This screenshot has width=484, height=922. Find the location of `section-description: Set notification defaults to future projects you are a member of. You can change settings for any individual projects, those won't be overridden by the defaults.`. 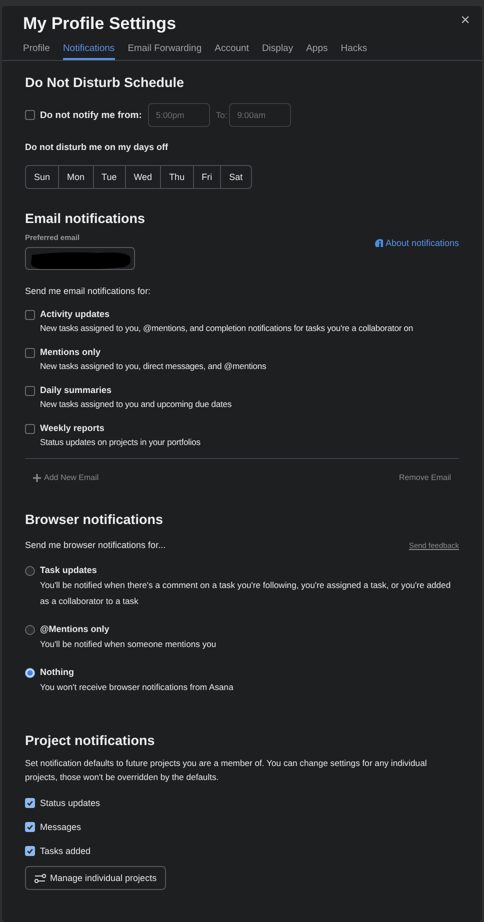

section-description: Set notification defaults to future projects you are a member of. You can change settings for any individual projects, those won't be overridden by the defaults. is located at coordinates (226, 770).